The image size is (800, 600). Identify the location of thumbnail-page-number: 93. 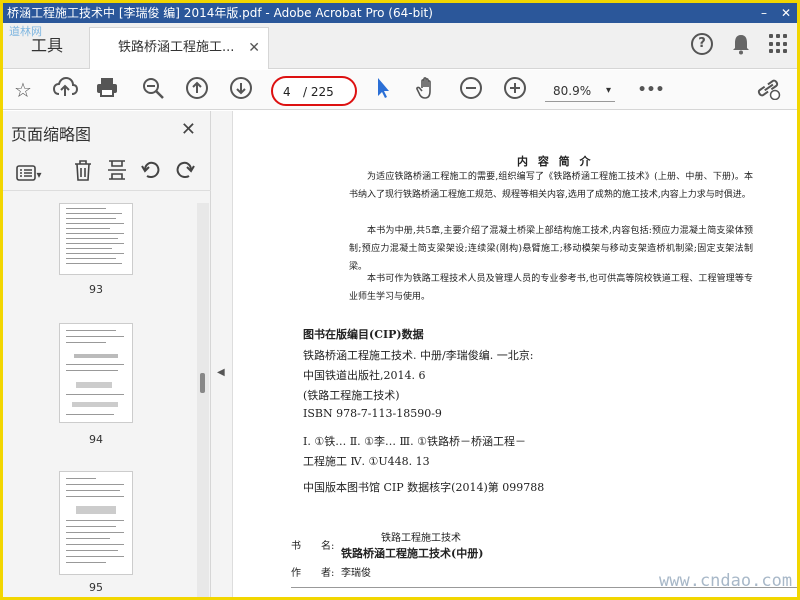
(96, 289).